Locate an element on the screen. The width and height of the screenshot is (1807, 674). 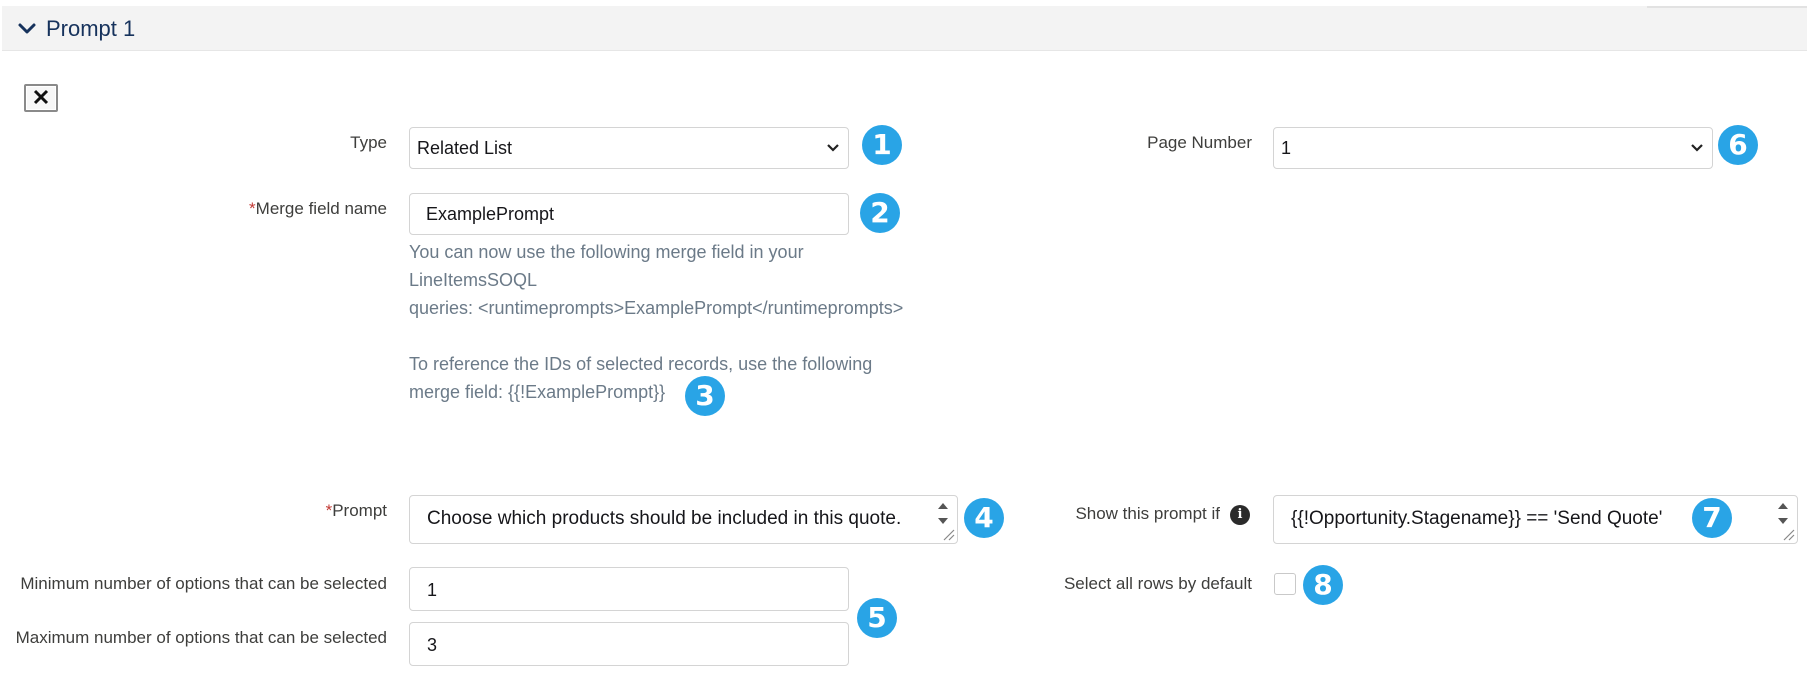
type-label: Type is located at coordinates (368, 142).